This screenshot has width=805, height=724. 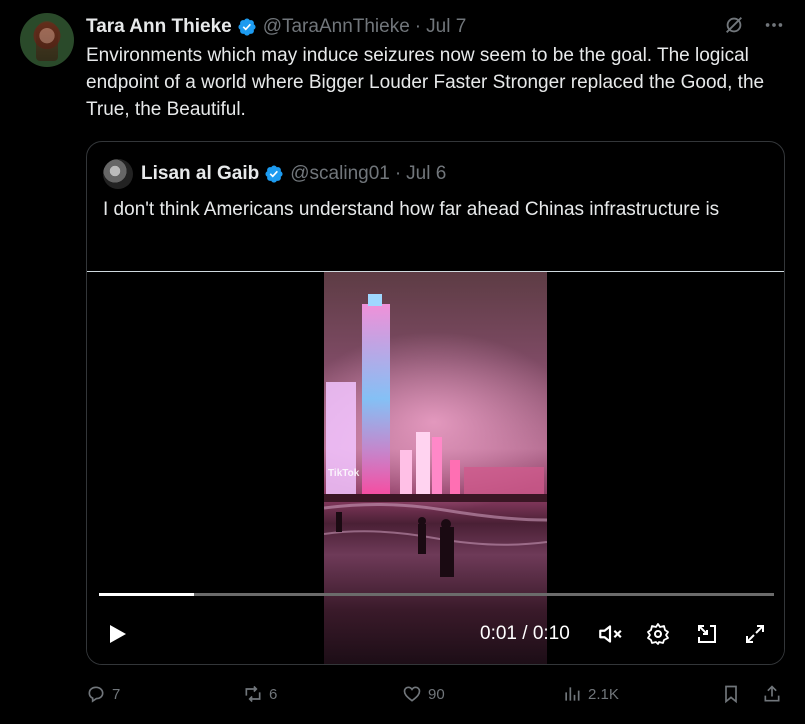 What do you see at coordinates (755, 634) in the screenshot?
I see `fullscreen-icon` at bounding box center [755, 634].